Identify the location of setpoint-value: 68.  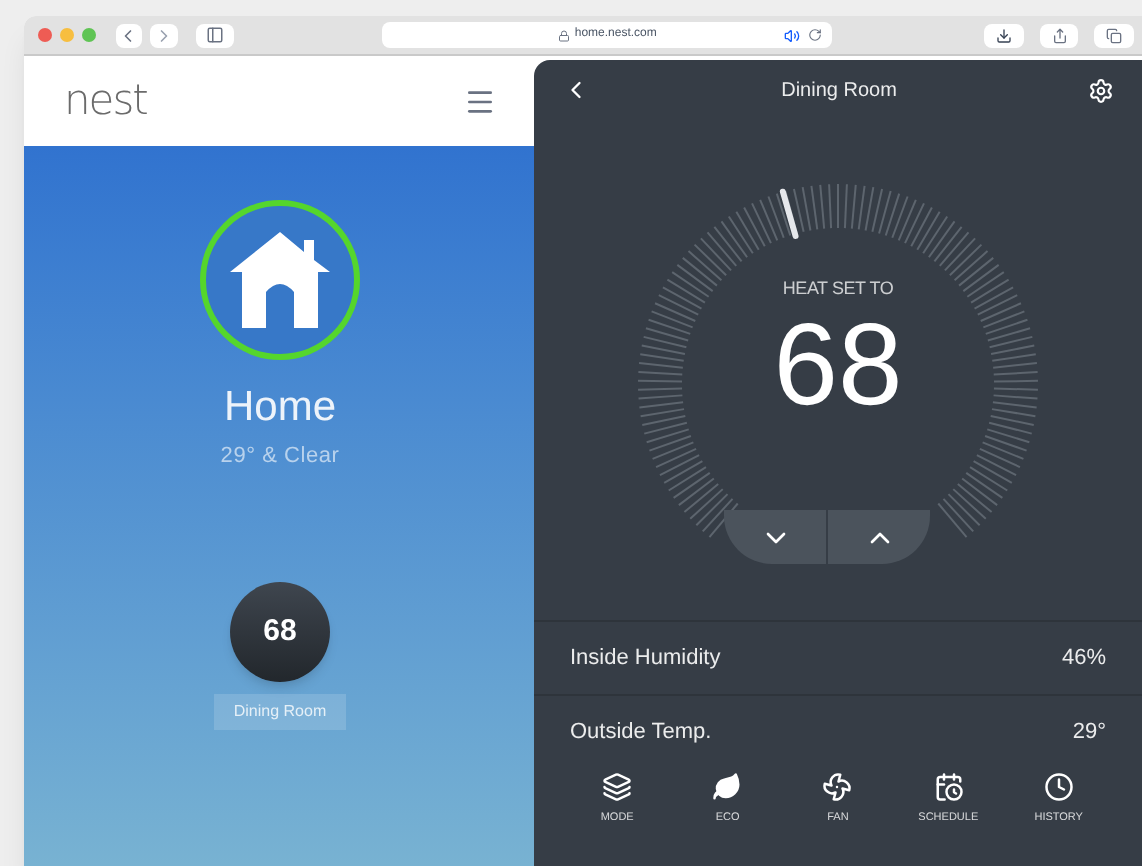
(838, 365).